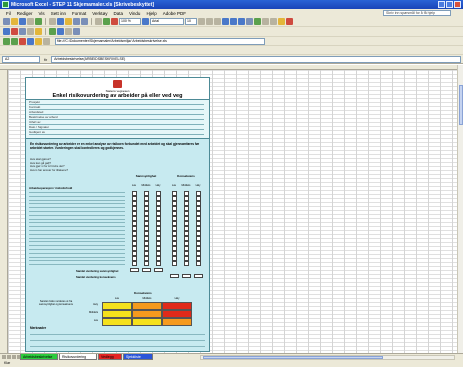 This screenshot has width=463, height=367. I want to click on refresh-icon, so click(30, 41).